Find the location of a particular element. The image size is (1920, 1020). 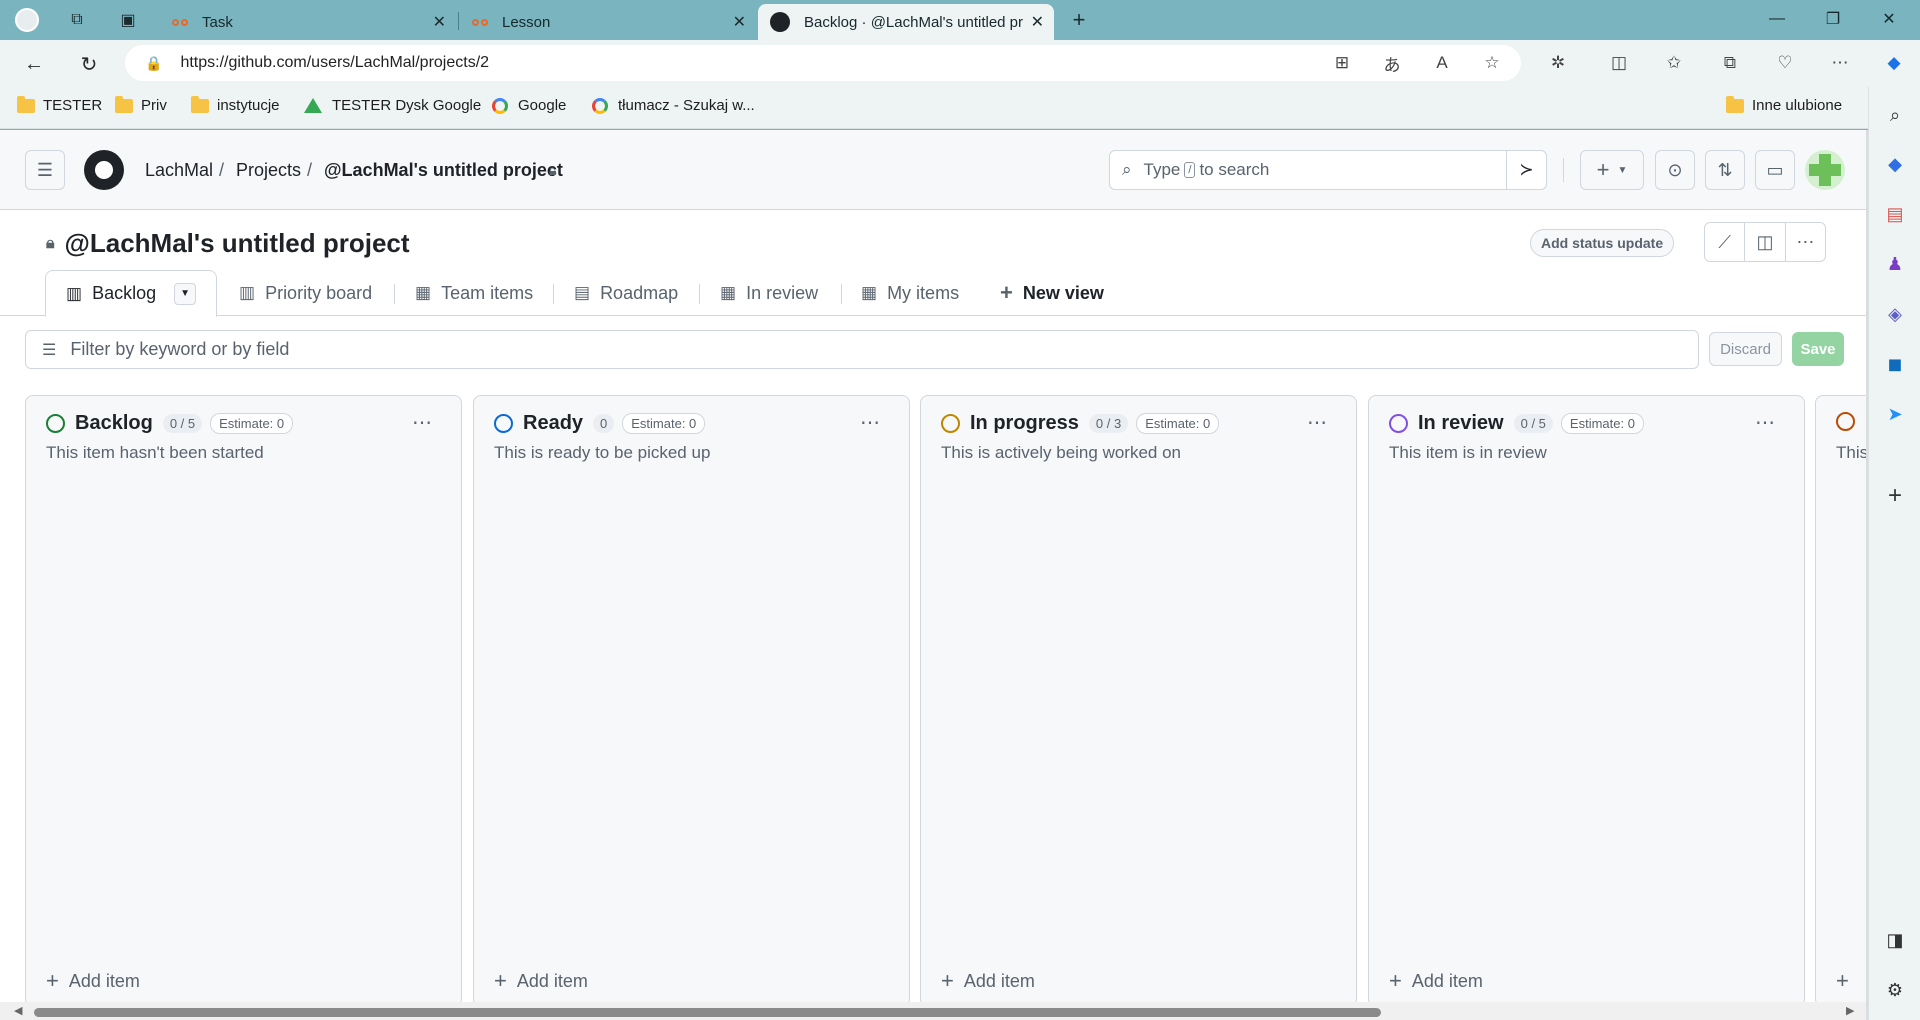

scroll-left-icon: ◀ is located at coordinates (18, 1010).